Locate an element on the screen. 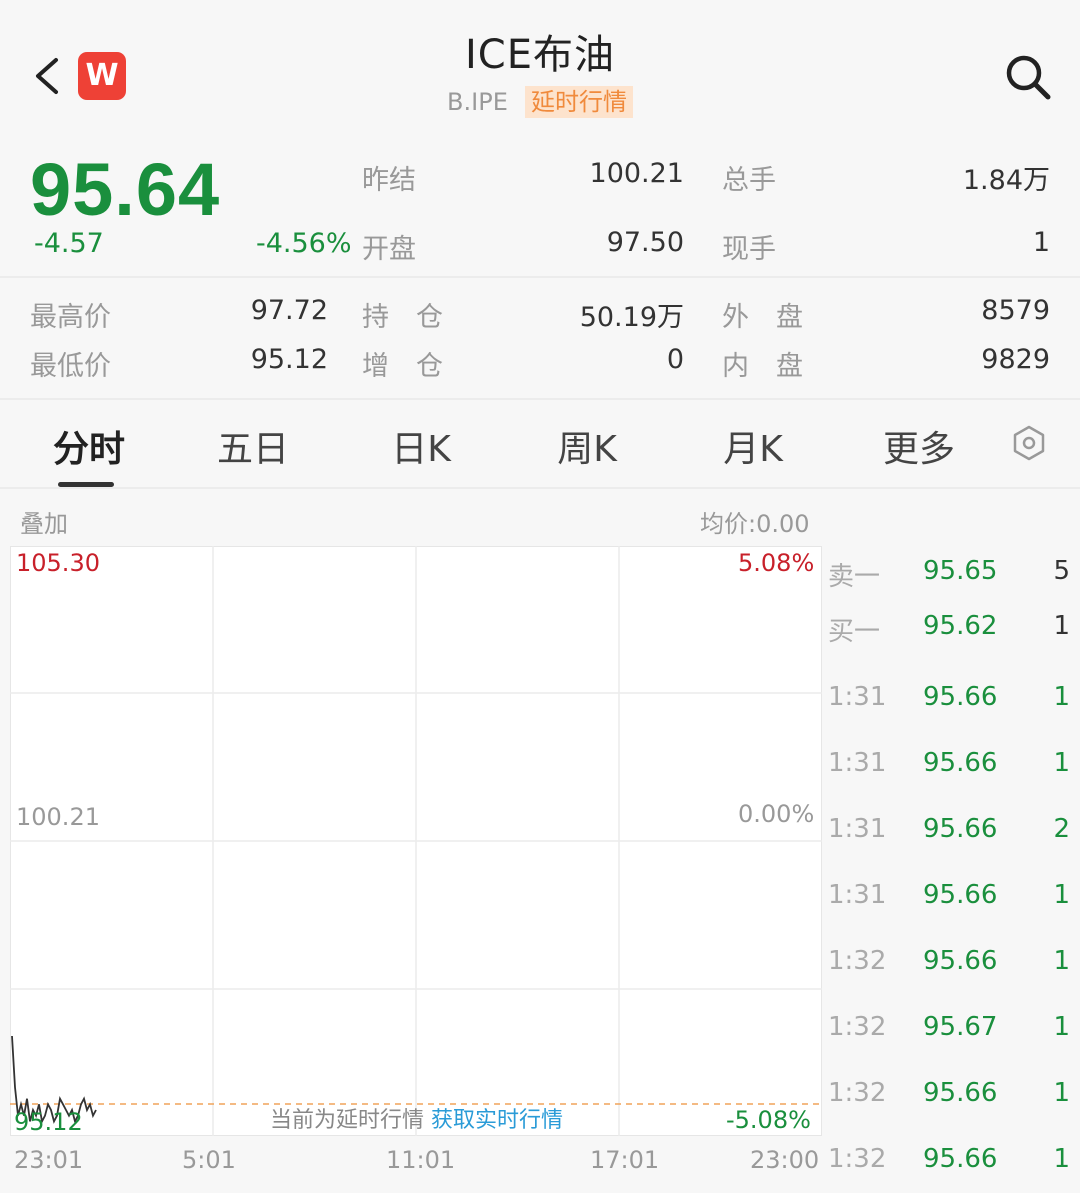 This screenshot has width=1080, height=1193. contract-code: B.IPE is located at coordinates (477, 102).